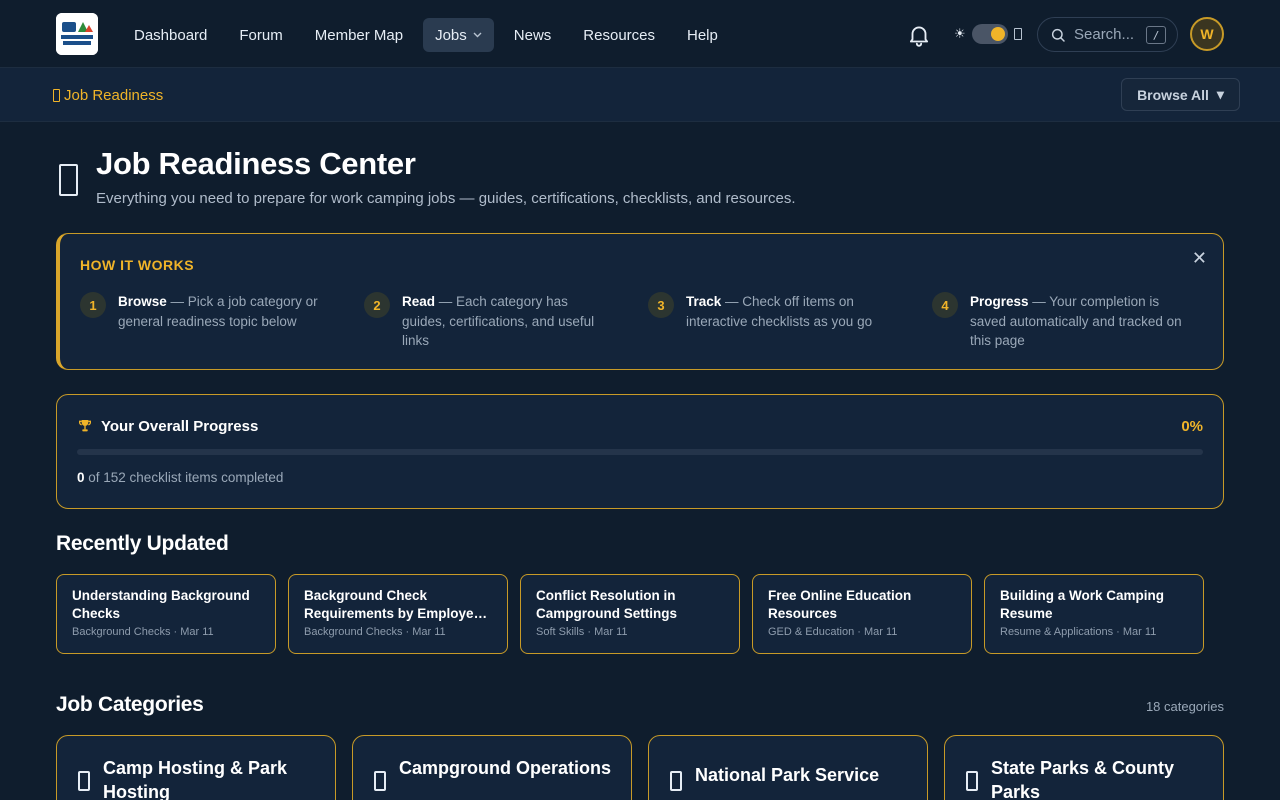  Describe the element at coordinates (1173, 94) in the screenshot. I see `browse-all-label: Browse All` at that location.